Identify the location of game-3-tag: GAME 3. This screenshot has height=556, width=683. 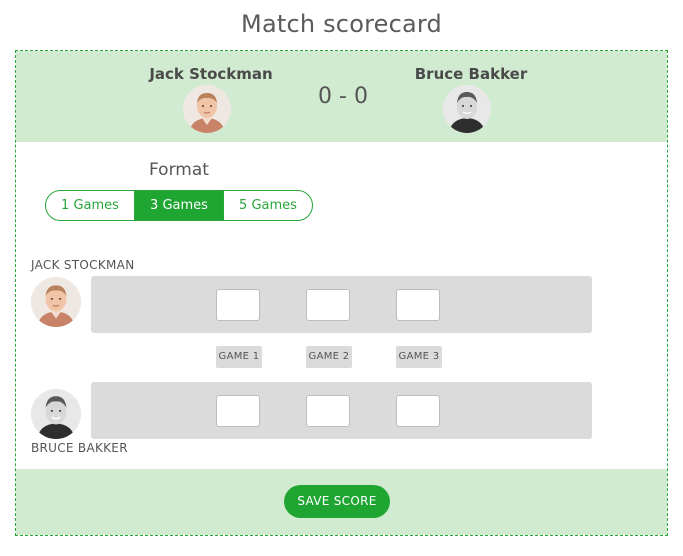
(419, 357).